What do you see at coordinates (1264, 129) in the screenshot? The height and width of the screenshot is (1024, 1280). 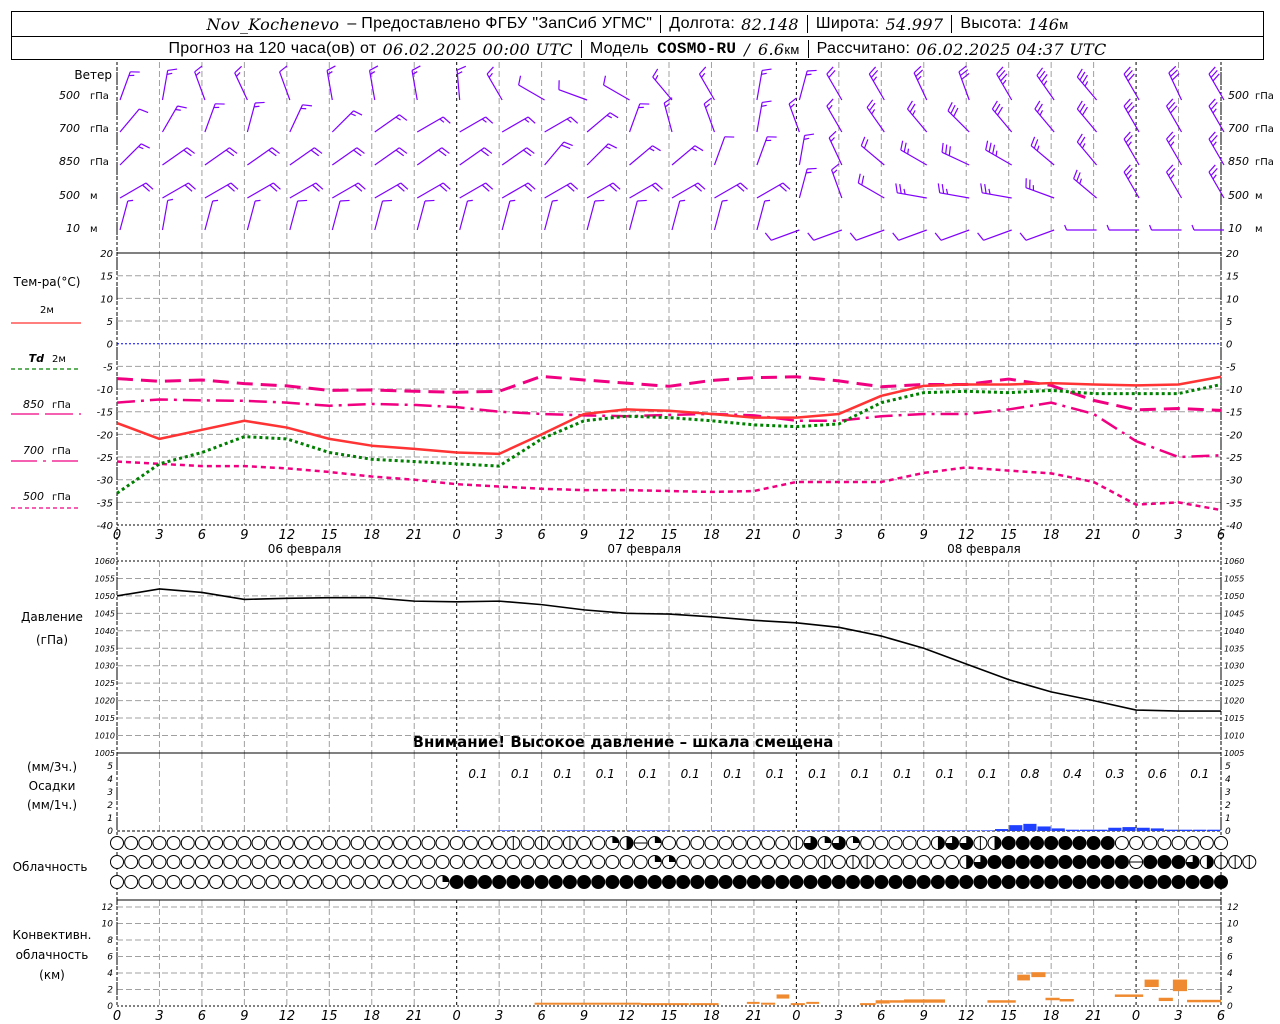 I see `wind-level-unit-right: гПа` at bounding box center [1264, 129].